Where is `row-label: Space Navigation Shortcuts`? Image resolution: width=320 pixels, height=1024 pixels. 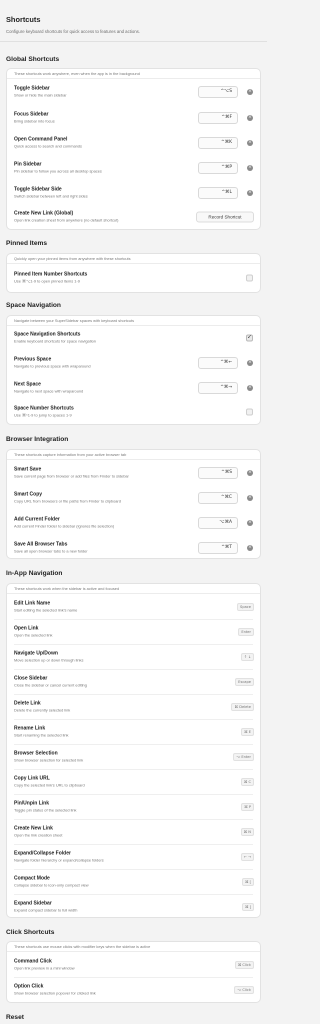
row-label: Space Navigation Shortcuts is located at coordinates (47, 334).